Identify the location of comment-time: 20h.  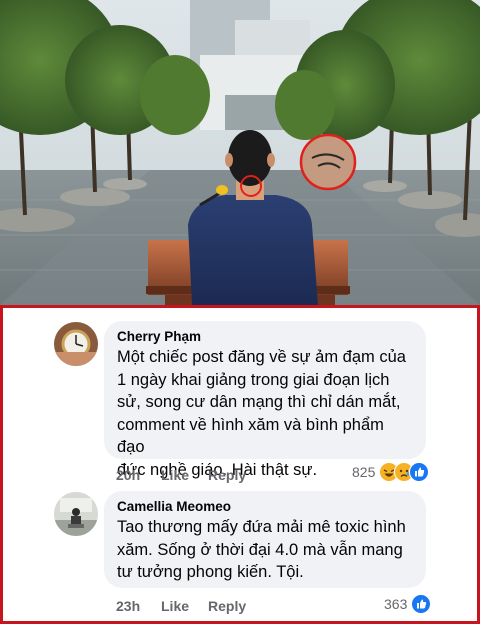
(128, 475).